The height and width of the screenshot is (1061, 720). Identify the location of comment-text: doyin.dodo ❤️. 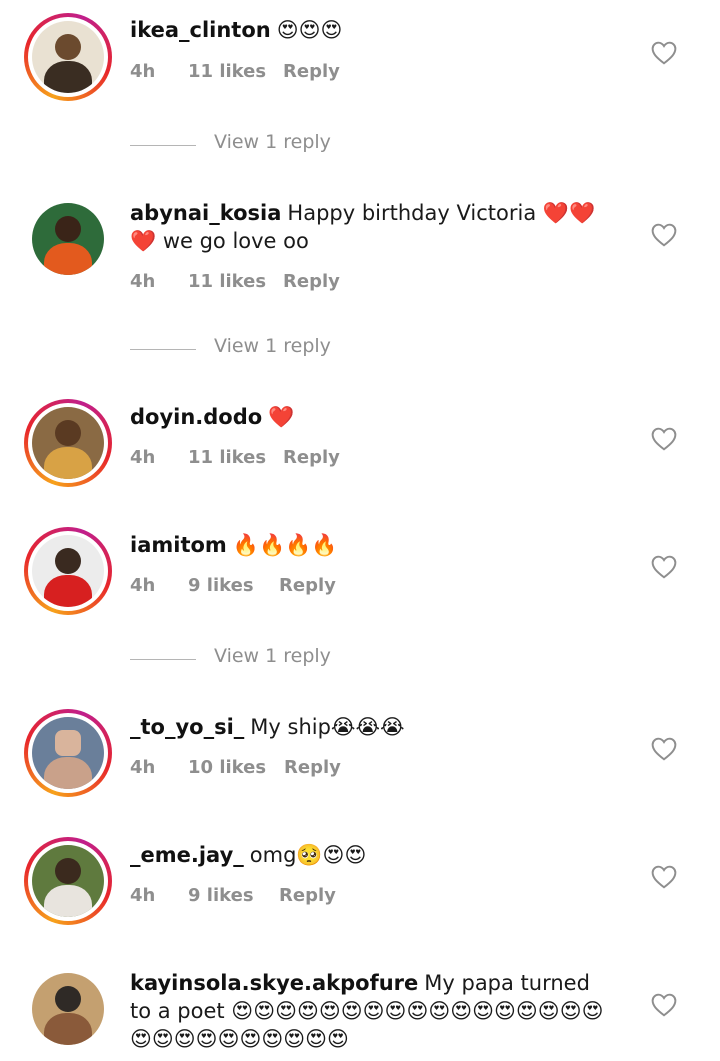
(370, 417).